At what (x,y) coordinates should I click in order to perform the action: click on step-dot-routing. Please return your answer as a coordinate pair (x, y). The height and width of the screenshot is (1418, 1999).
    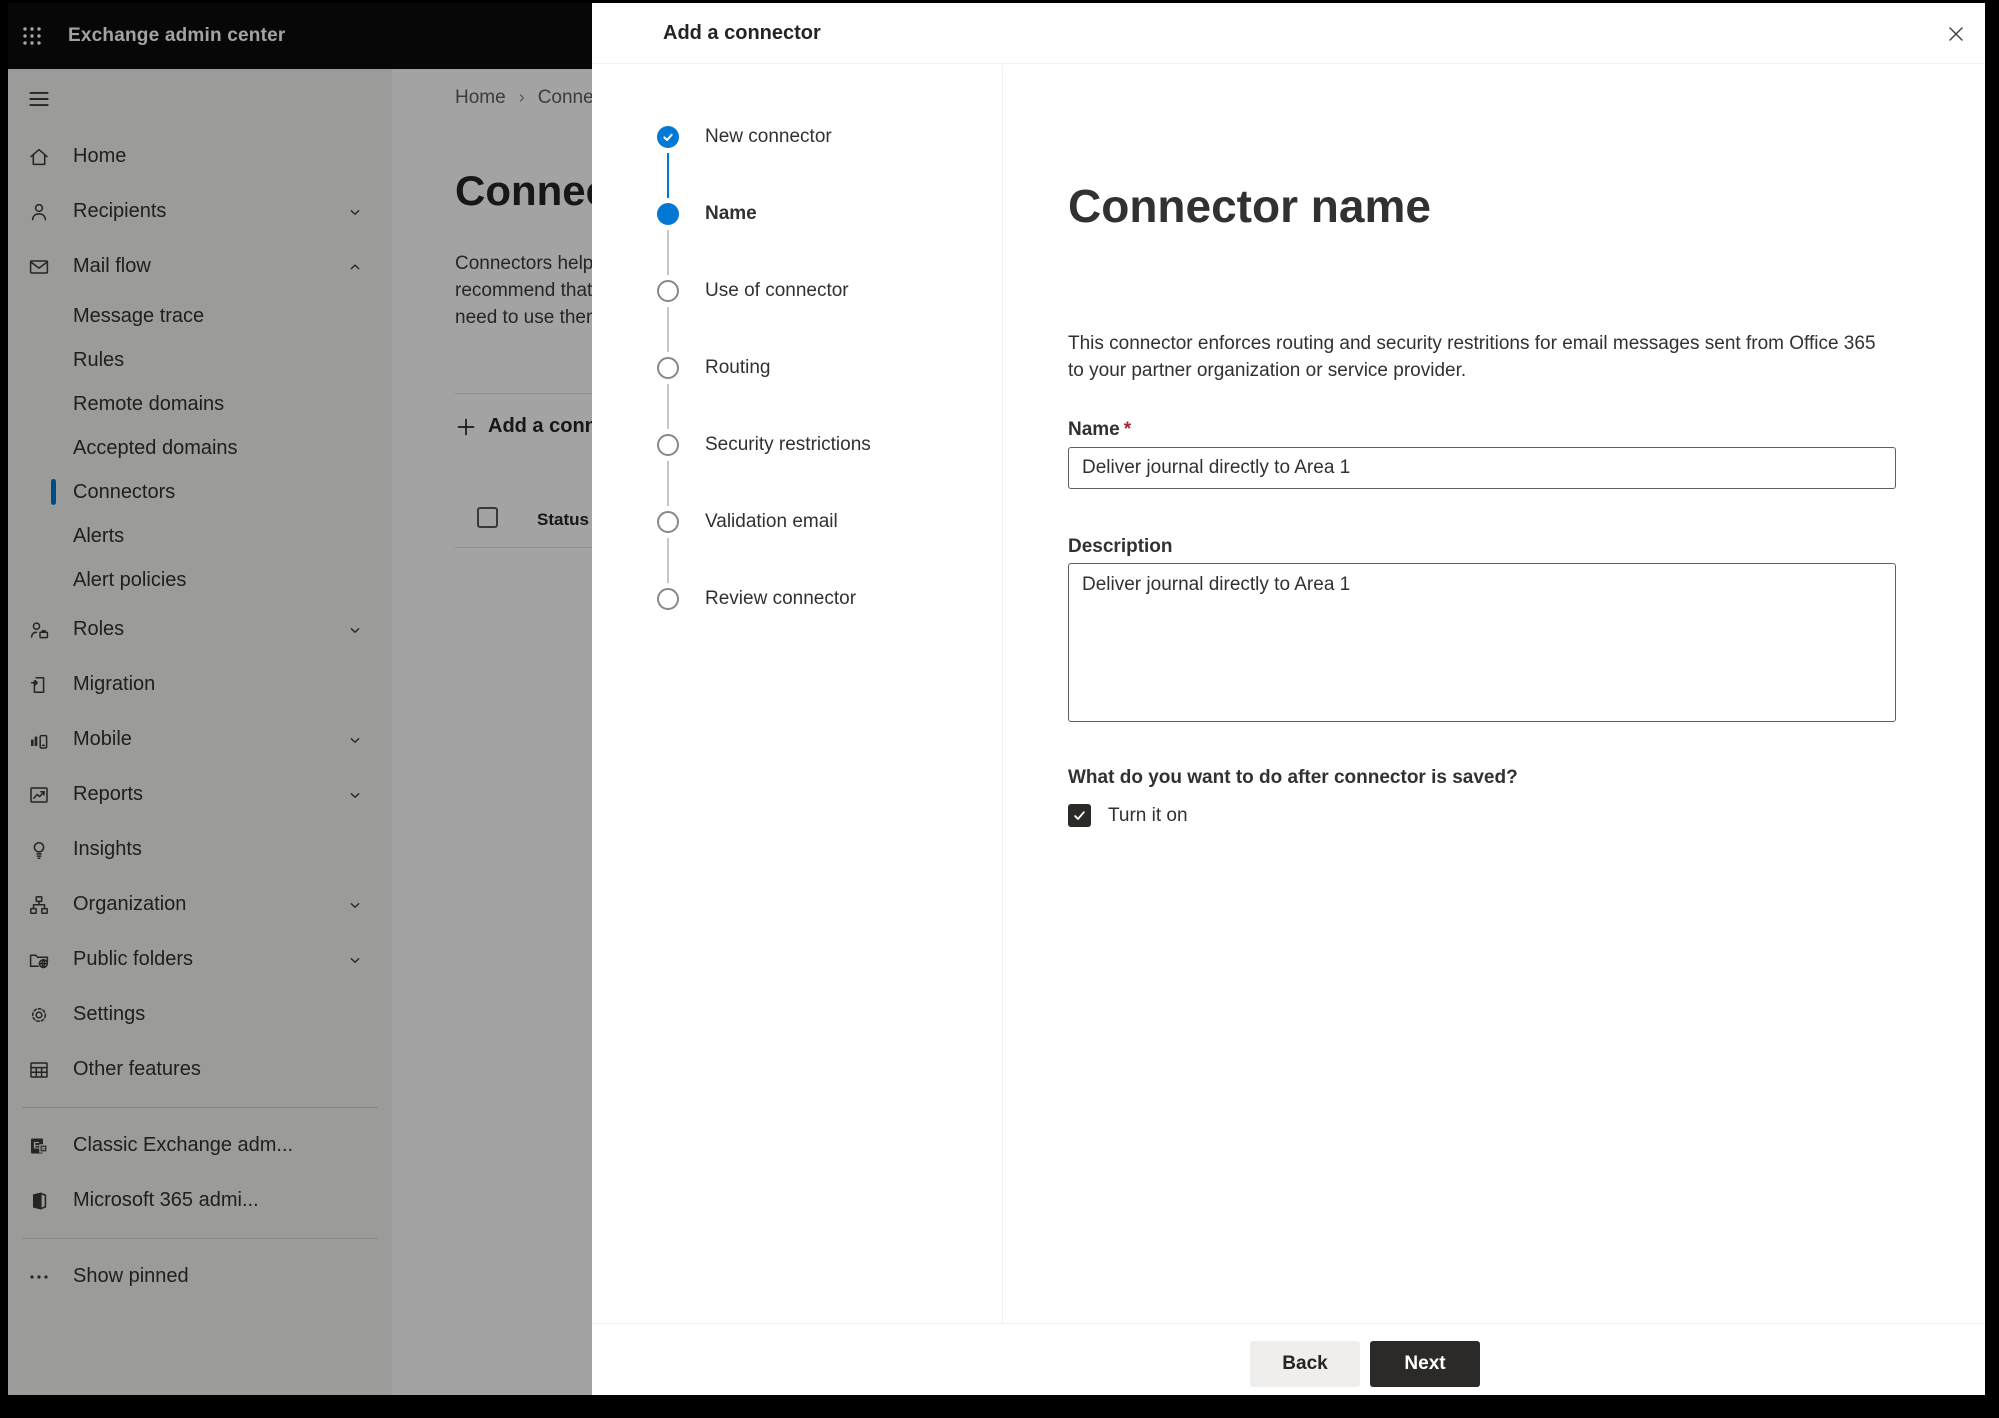
    Looking at the image, I should click on (668, 368).